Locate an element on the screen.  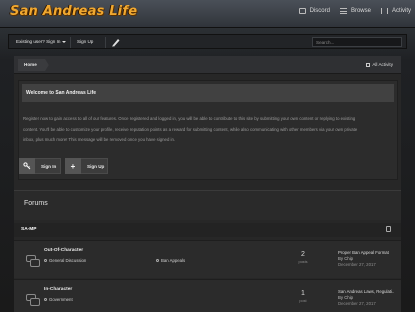
signin-button: Sign In is located at coordinates (40, 166).